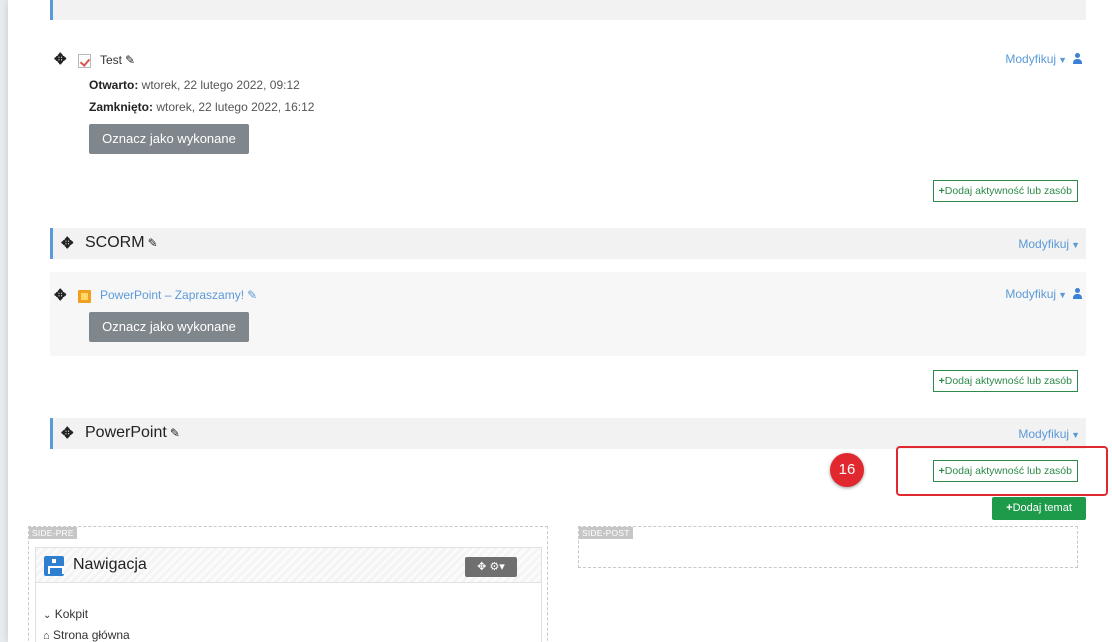 This screenshot has width=1112, height=642. I want to click on close-date-label: Zamknięto:, so click(121, 107).